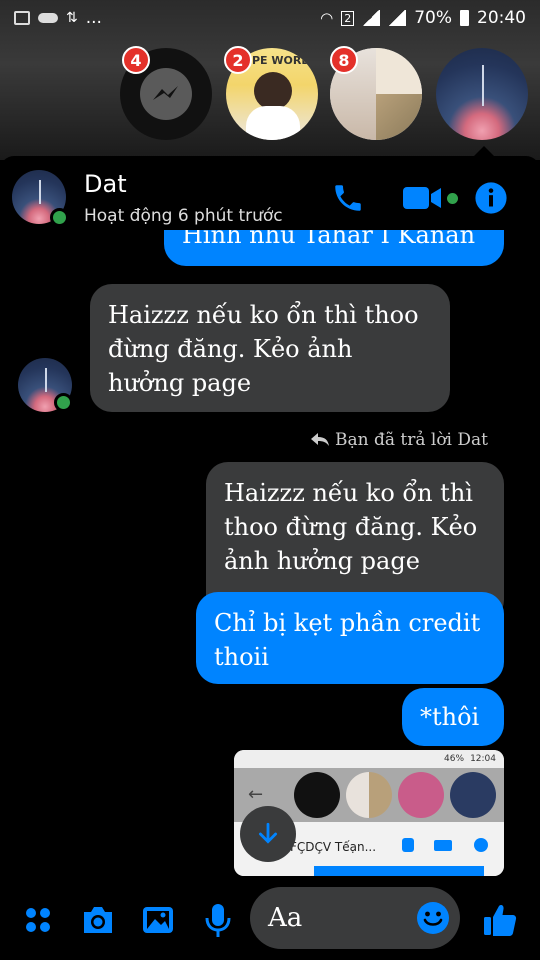  Describe the element at coordinates (411, 440) in the screenshot. I see `reply-note-text: Bạn đã trả lời Dat` at that location.